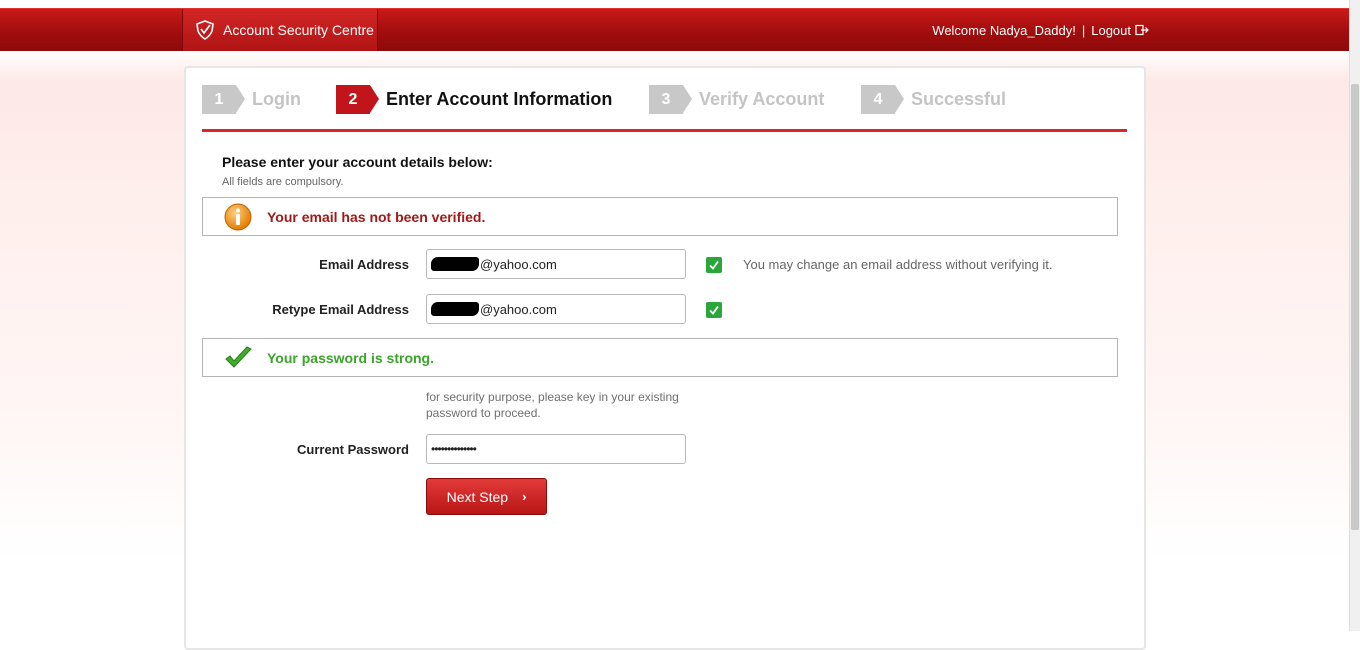 This screenshot has width=1360, height=650. Describe the element at coordinates (223, 99) in the screenshot. I see `step-number: 1` at that location.